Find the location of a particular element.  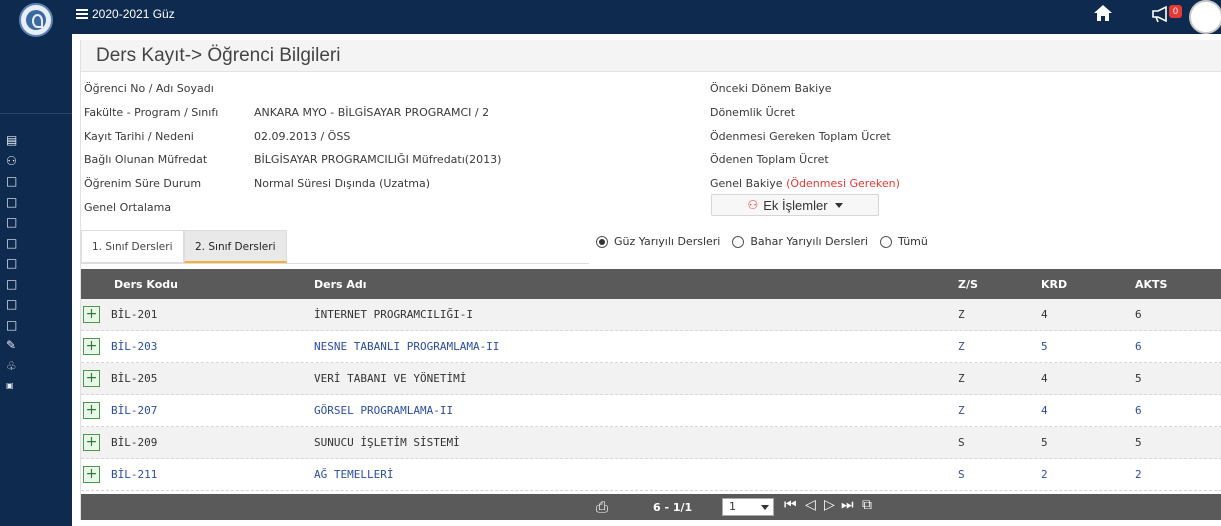

tab-class-2: 2. Sınıf Dersleri is located at coordinates (235, 246).